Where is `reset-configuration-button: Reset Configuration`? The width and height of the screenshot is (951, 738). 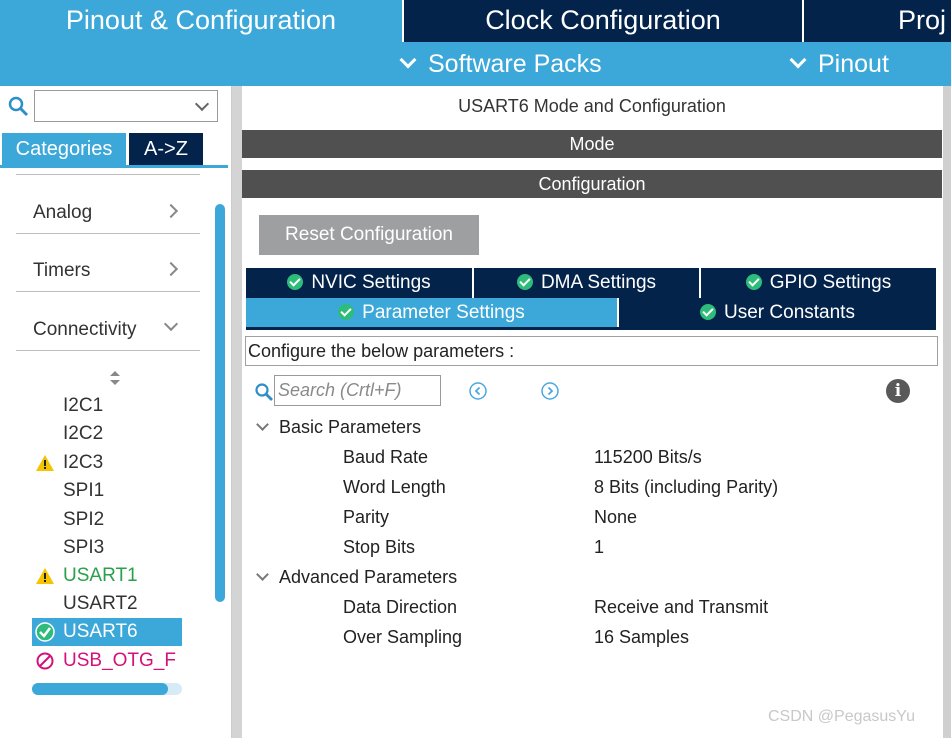
reset-configuration-button: Reset Configuration is located at coordinates (369, 235).